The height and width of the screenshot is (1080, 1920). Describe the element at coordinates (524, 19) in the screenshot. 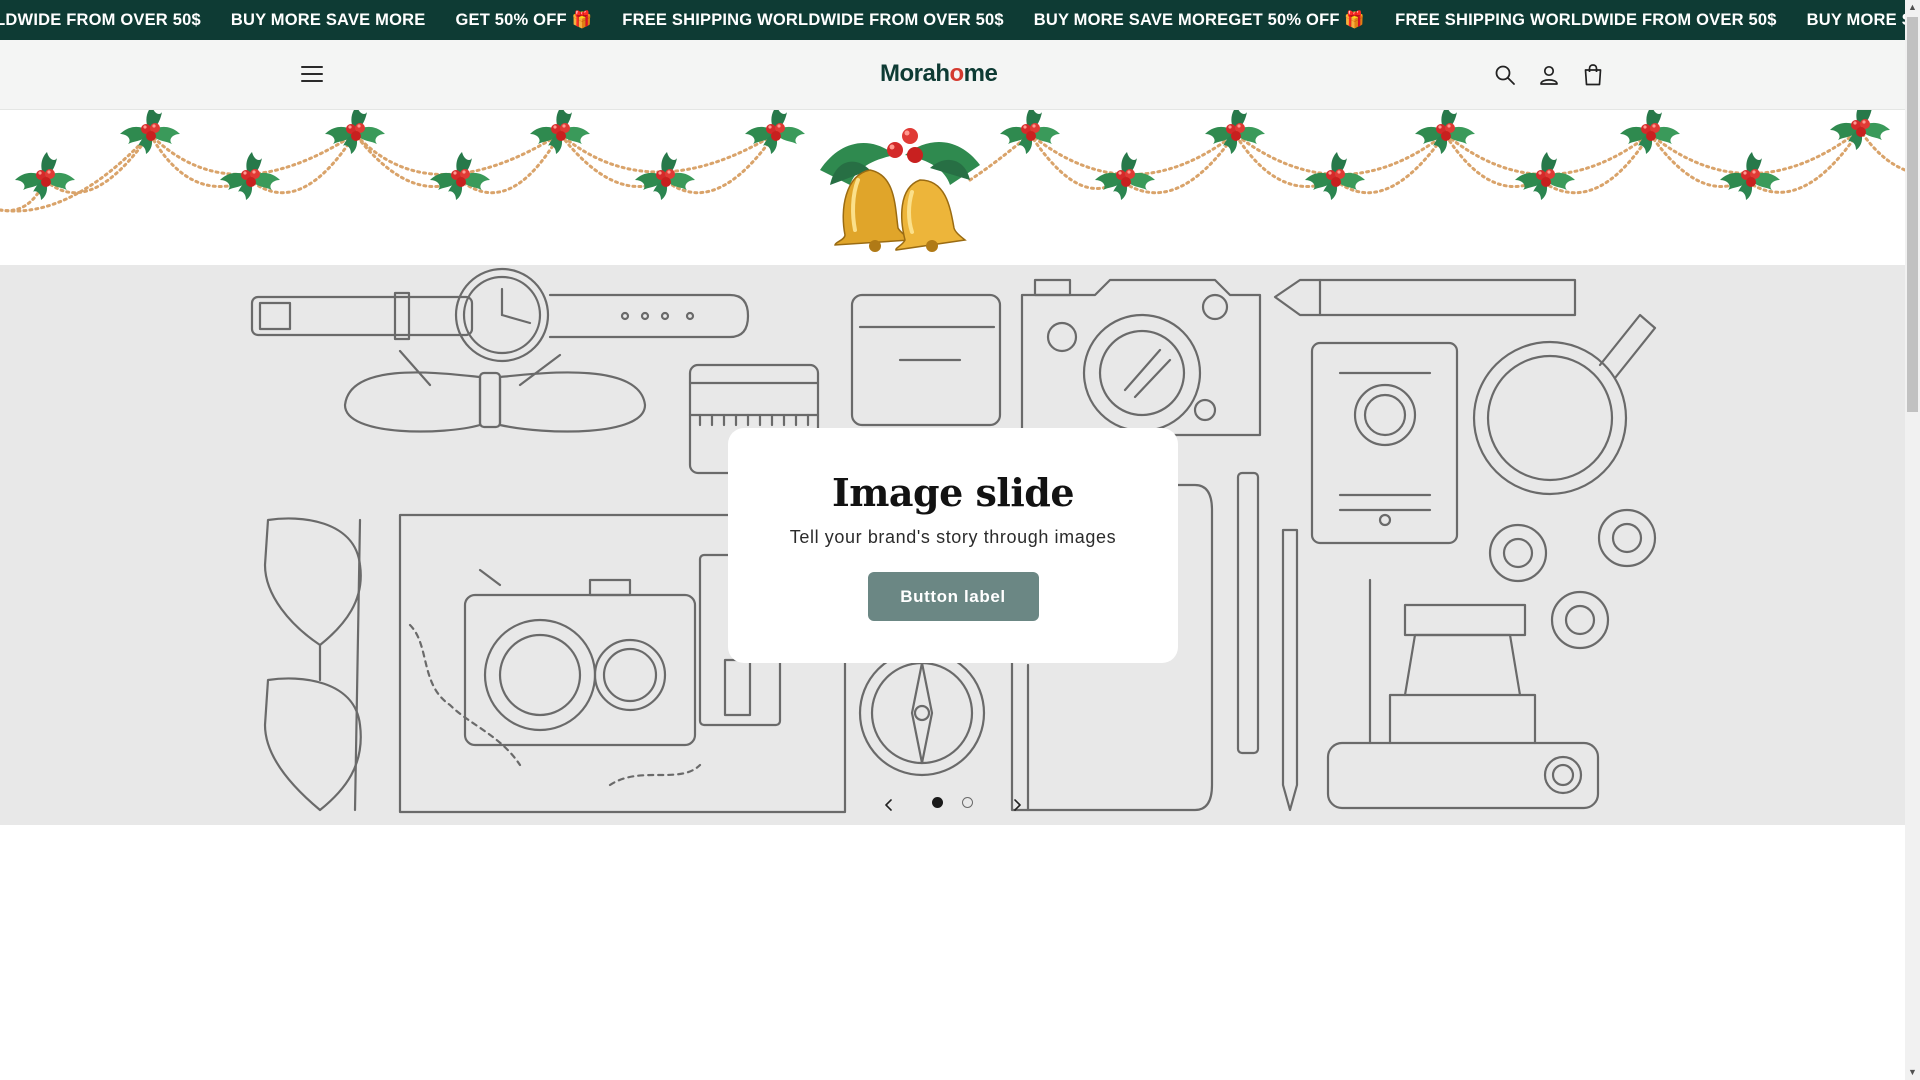

I see `announcement-item: GET 50% OFF 🎁` at that location.